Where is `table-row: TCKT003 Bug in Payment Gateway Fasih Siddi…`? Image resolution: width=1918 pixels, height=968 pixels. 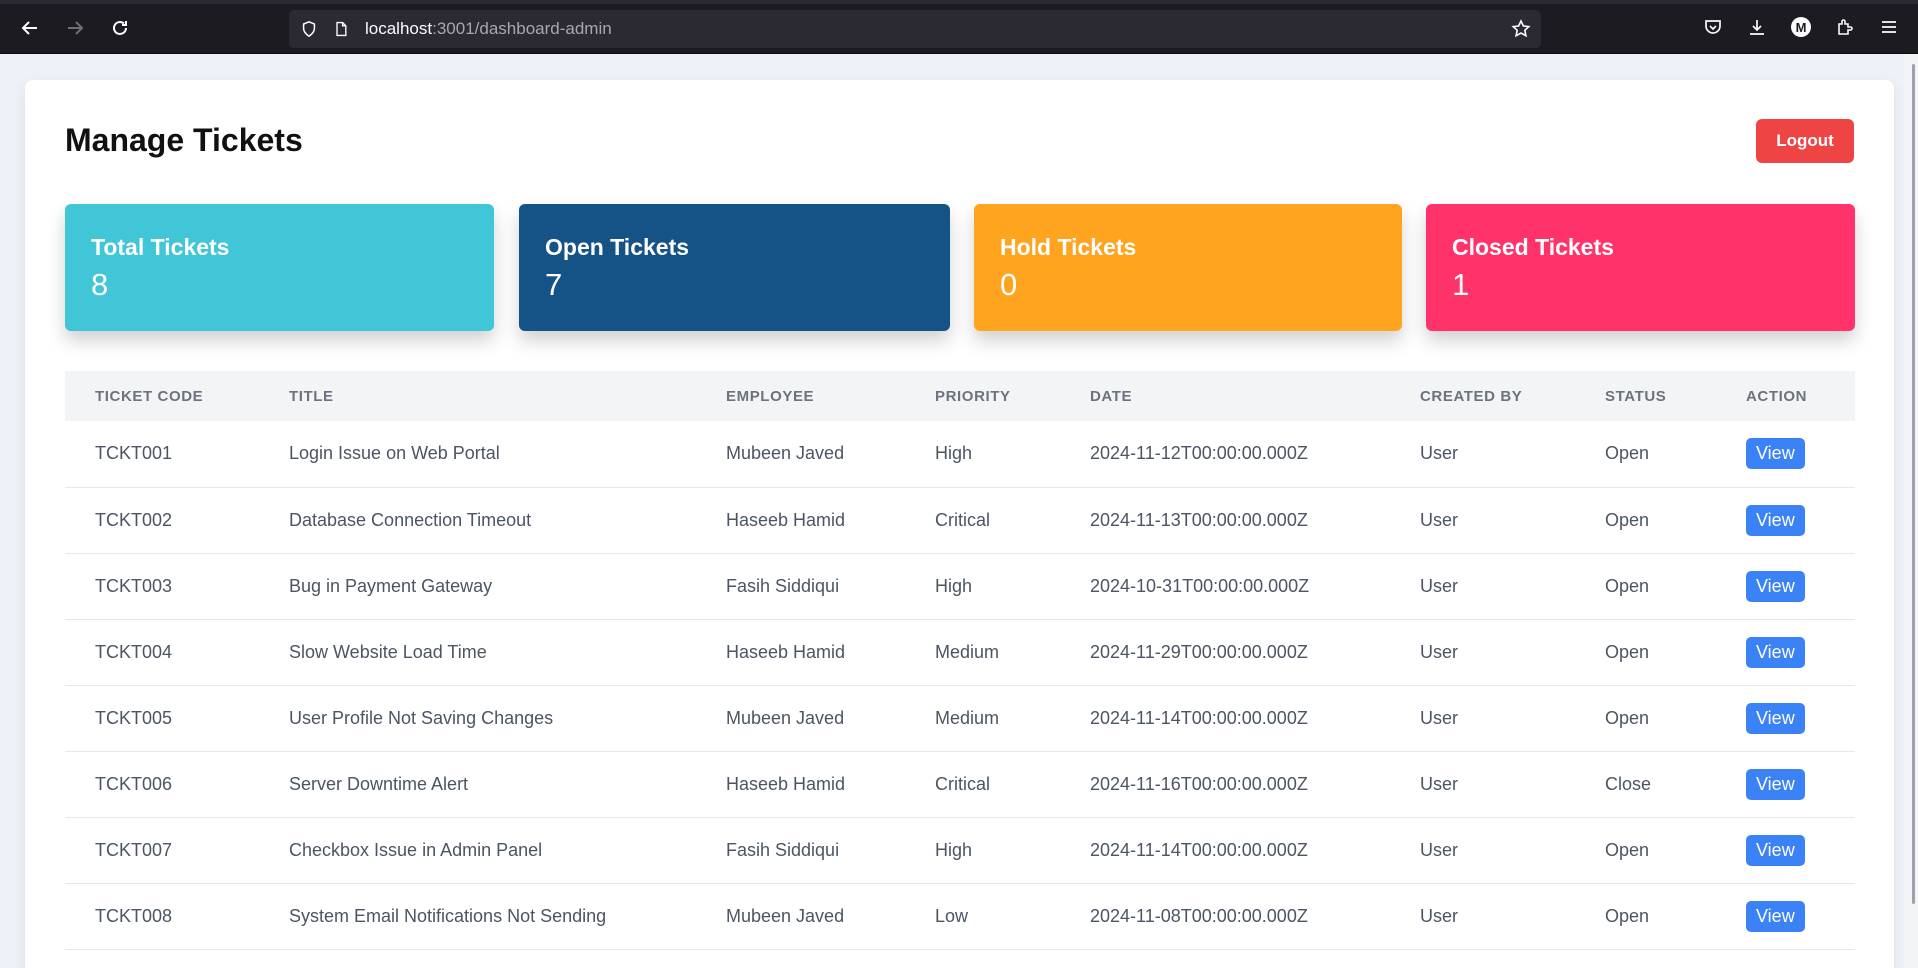 table-row: TCKT003 Bug in Payment Gateway Fasih Siddi… is located at coordinates (960, 586).